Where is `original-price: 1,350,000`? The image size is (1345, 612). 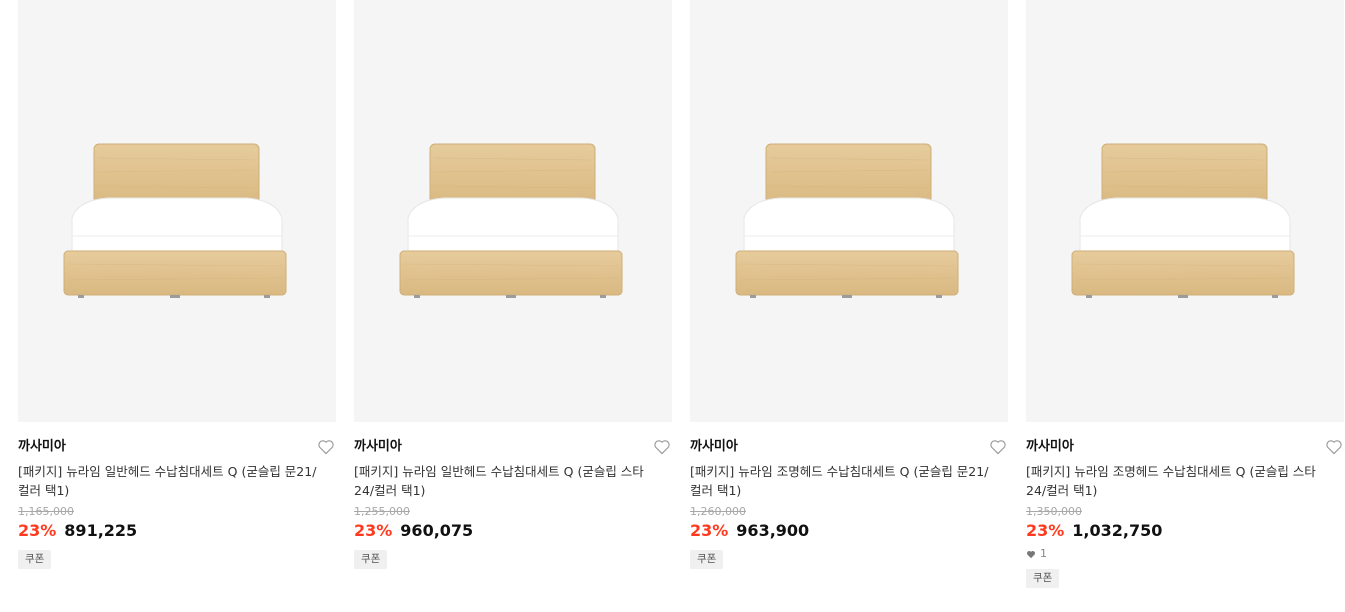 original-price: 1,350,000 is located at coordinates (1054, 511).